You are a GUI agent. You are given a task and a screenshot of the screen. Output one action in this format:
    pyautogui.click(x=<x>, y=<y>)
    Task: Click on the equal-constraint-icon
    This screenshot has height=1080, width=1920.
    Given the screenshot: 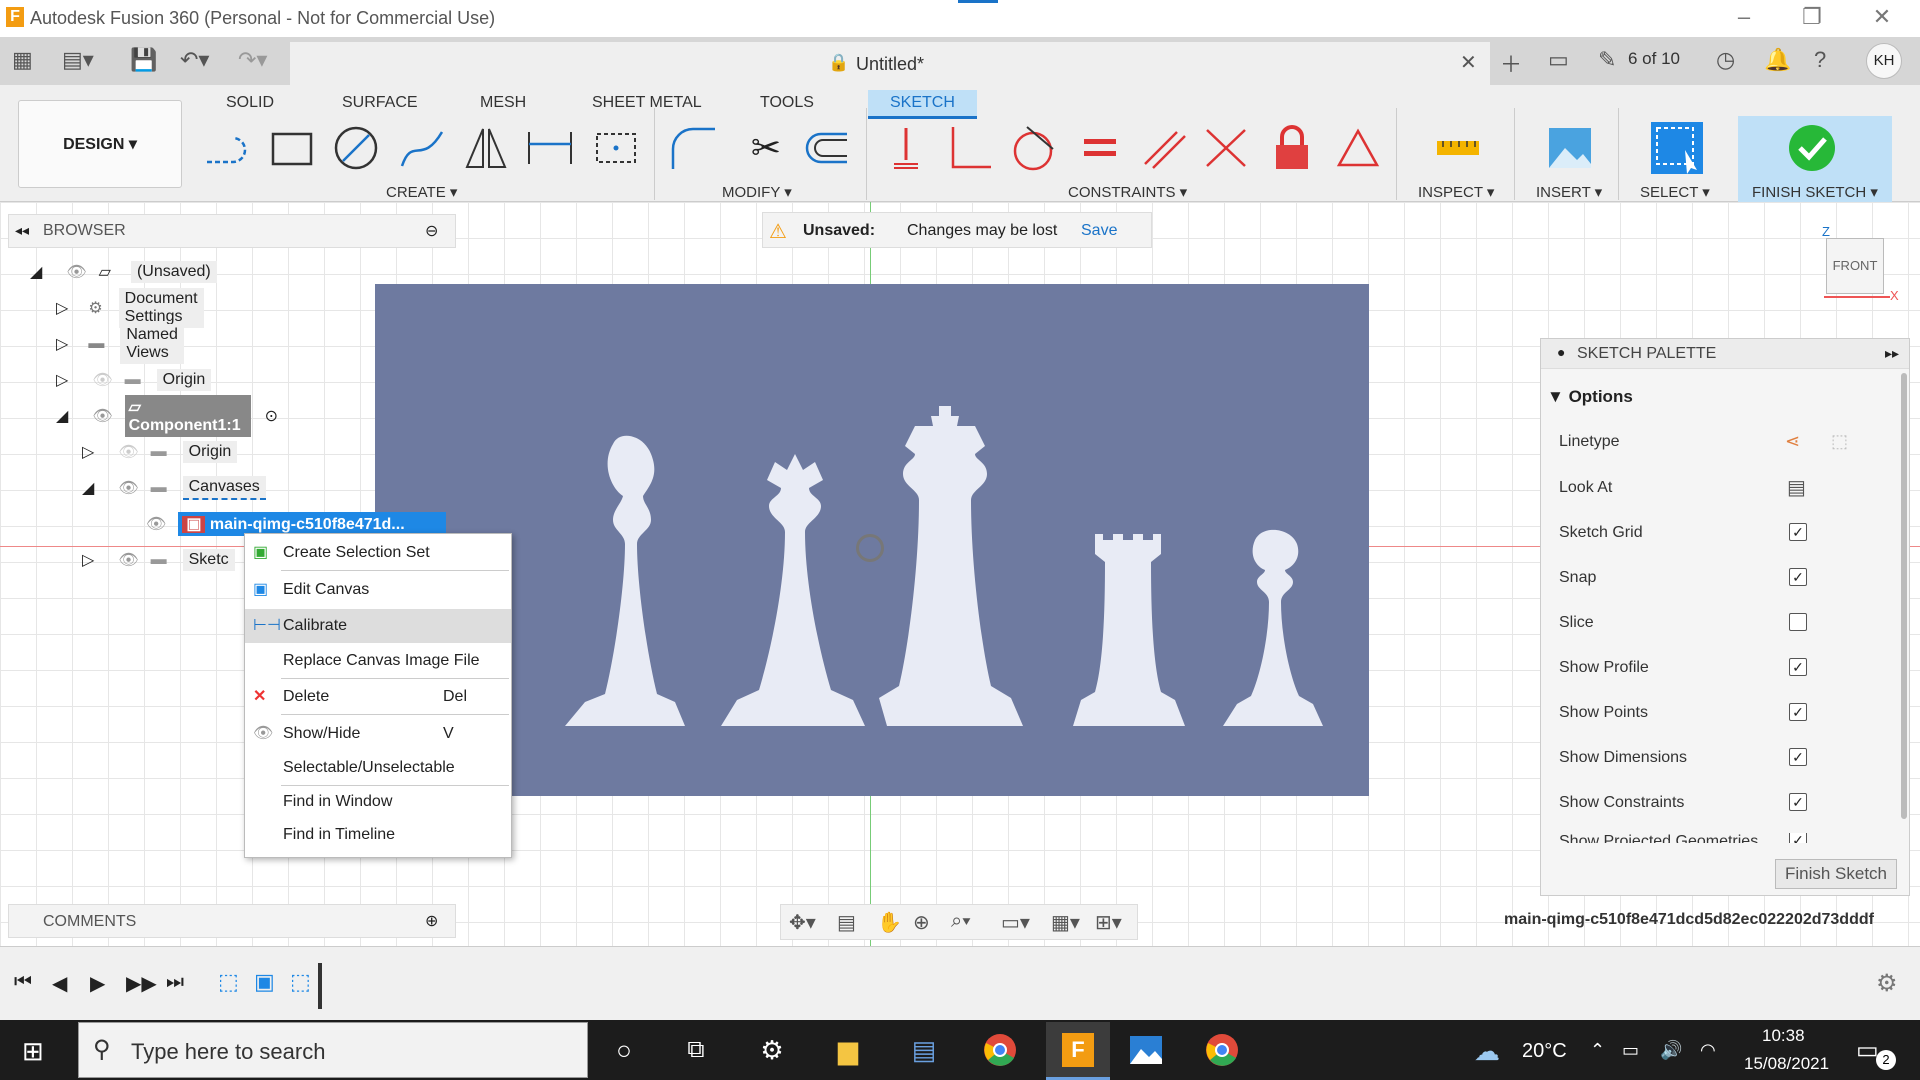 What is the action you would take?
    pyautogui.click(x=1100, y=148)
    